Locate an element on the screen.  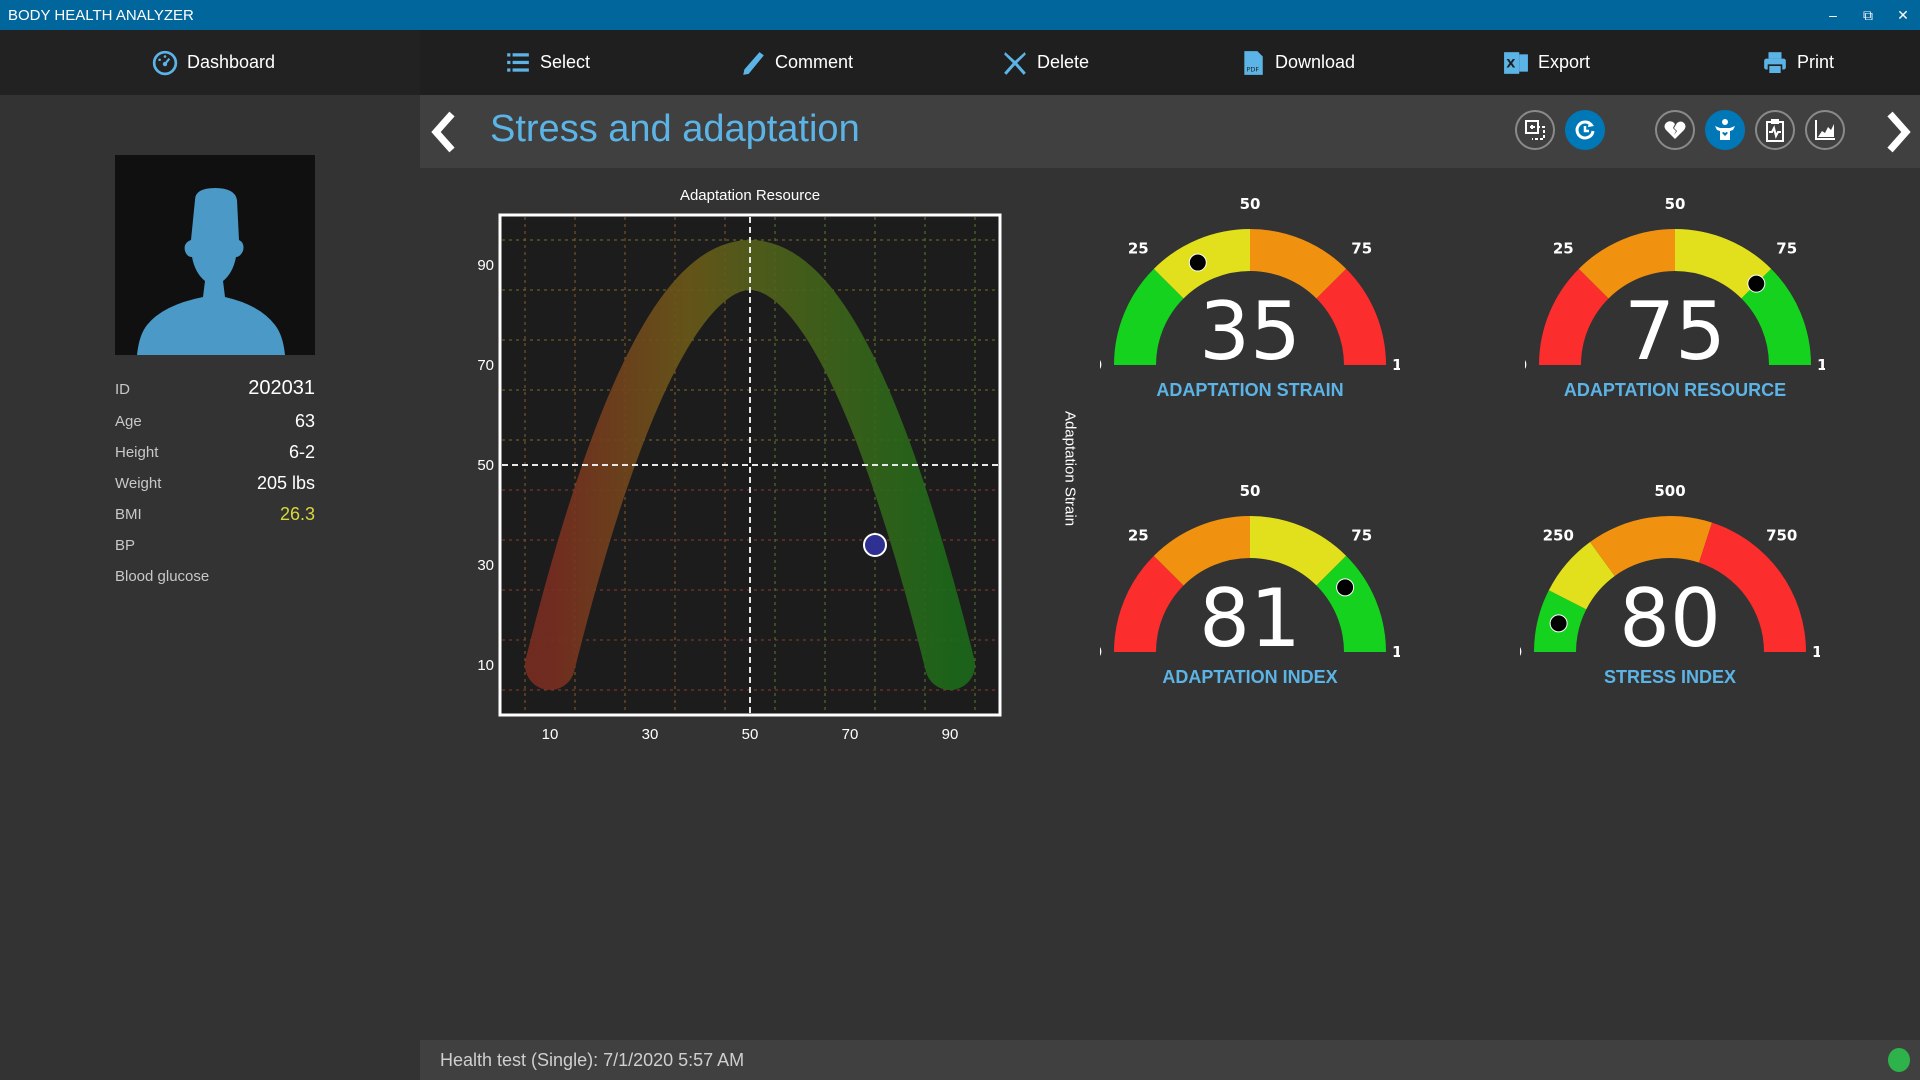
title-bar is located at coordinates (960, 15).